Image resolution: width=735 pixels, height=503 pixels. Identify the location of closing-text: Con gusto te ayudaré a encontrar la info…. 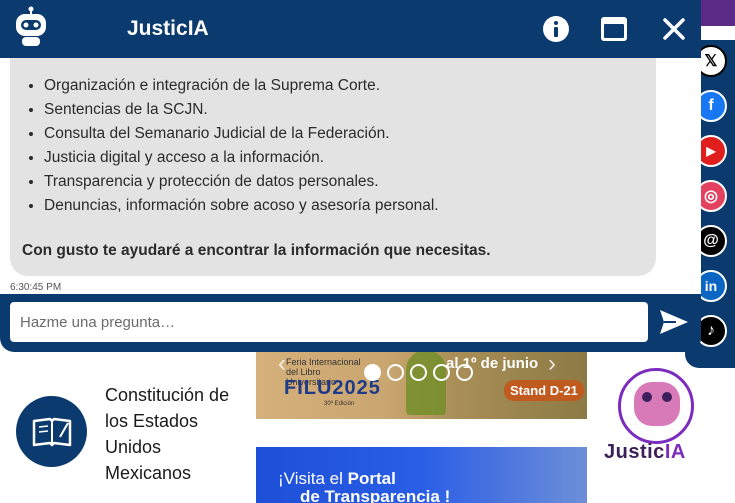
(256, 250).